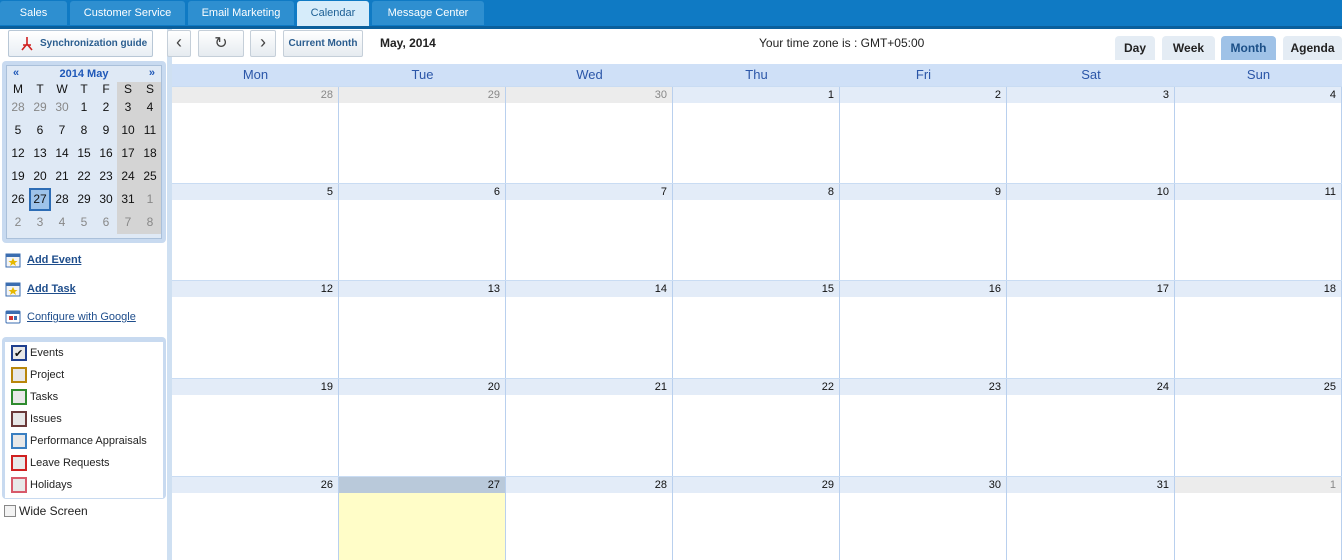 The image size is (1342, 560). Describe the element at coordinates (1091, 518) in the screenshot. I see `calendar-day-cell: 31` at that location.